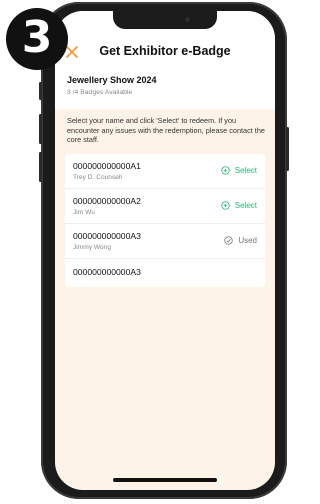 This screenshot has height=504, width=320. What do you see at coordinates (165, 273) in the screenshot?
I see `badge-row: 000000000000A3` at bounding box center [165, 273].